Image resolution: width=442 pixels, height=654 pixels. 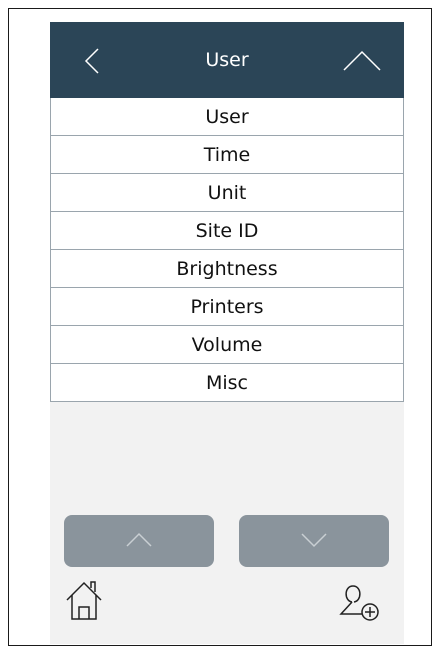 I want to click on menu-item-site-id: Site ID, so click(x=227, y=231).